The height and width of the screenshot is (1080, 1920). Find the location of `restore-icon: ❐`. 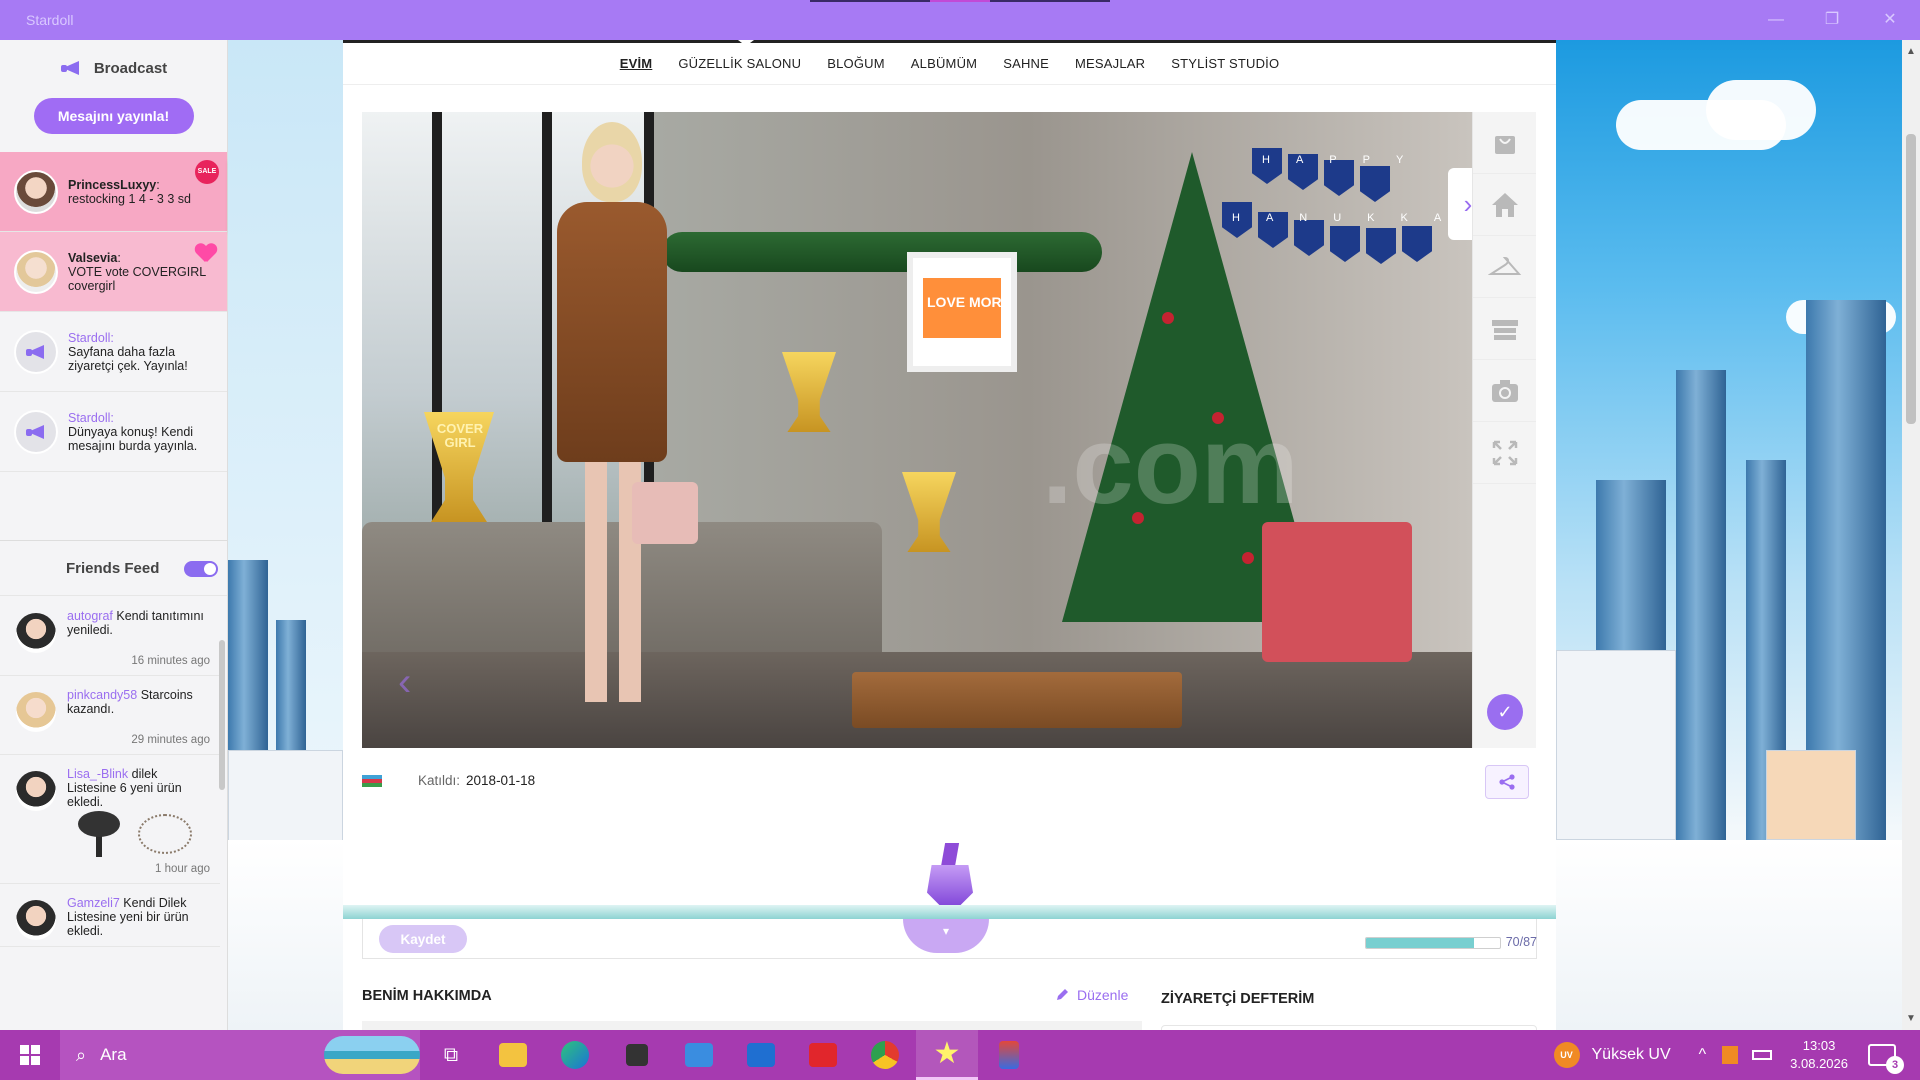

restore-icon: ❐ is located at coordinates (1832, 20).